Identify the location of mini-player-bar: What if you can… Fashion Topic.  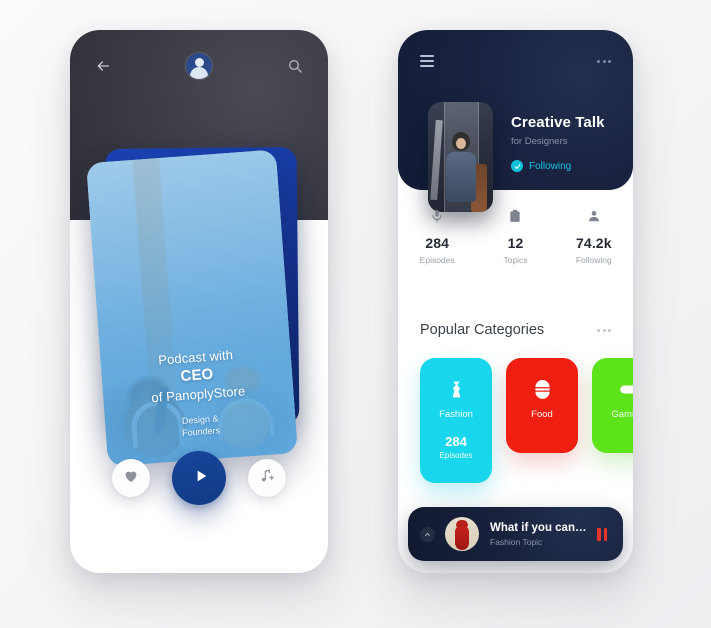
(515, 534).